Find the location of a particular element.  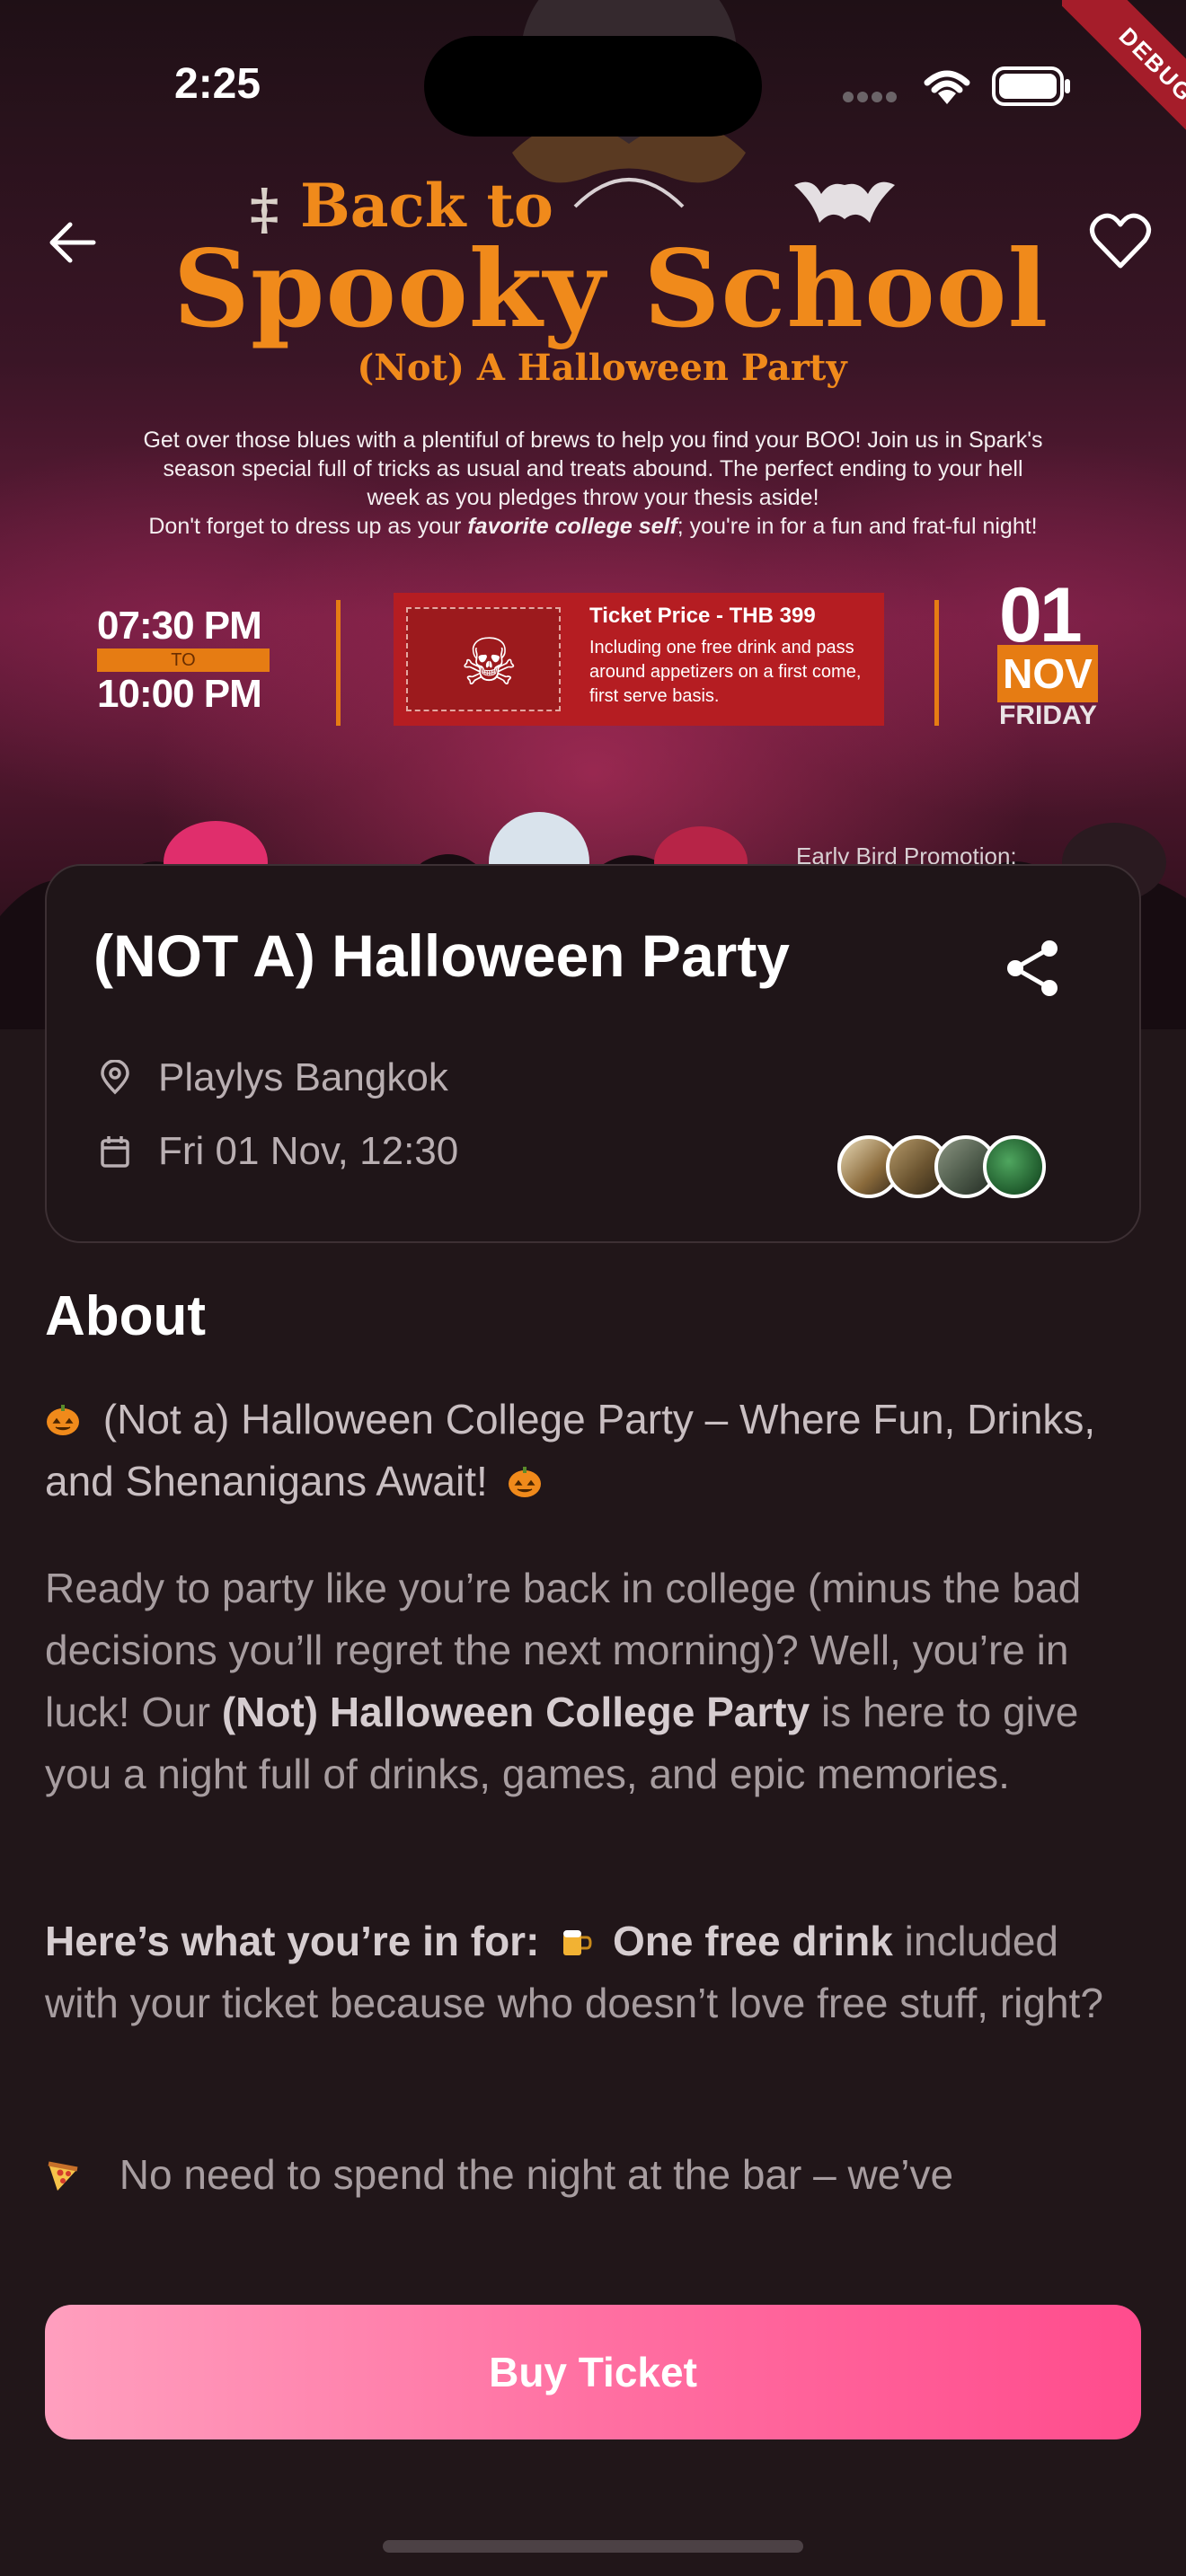

attendee-avatars is located at coordinates (942, 1169).